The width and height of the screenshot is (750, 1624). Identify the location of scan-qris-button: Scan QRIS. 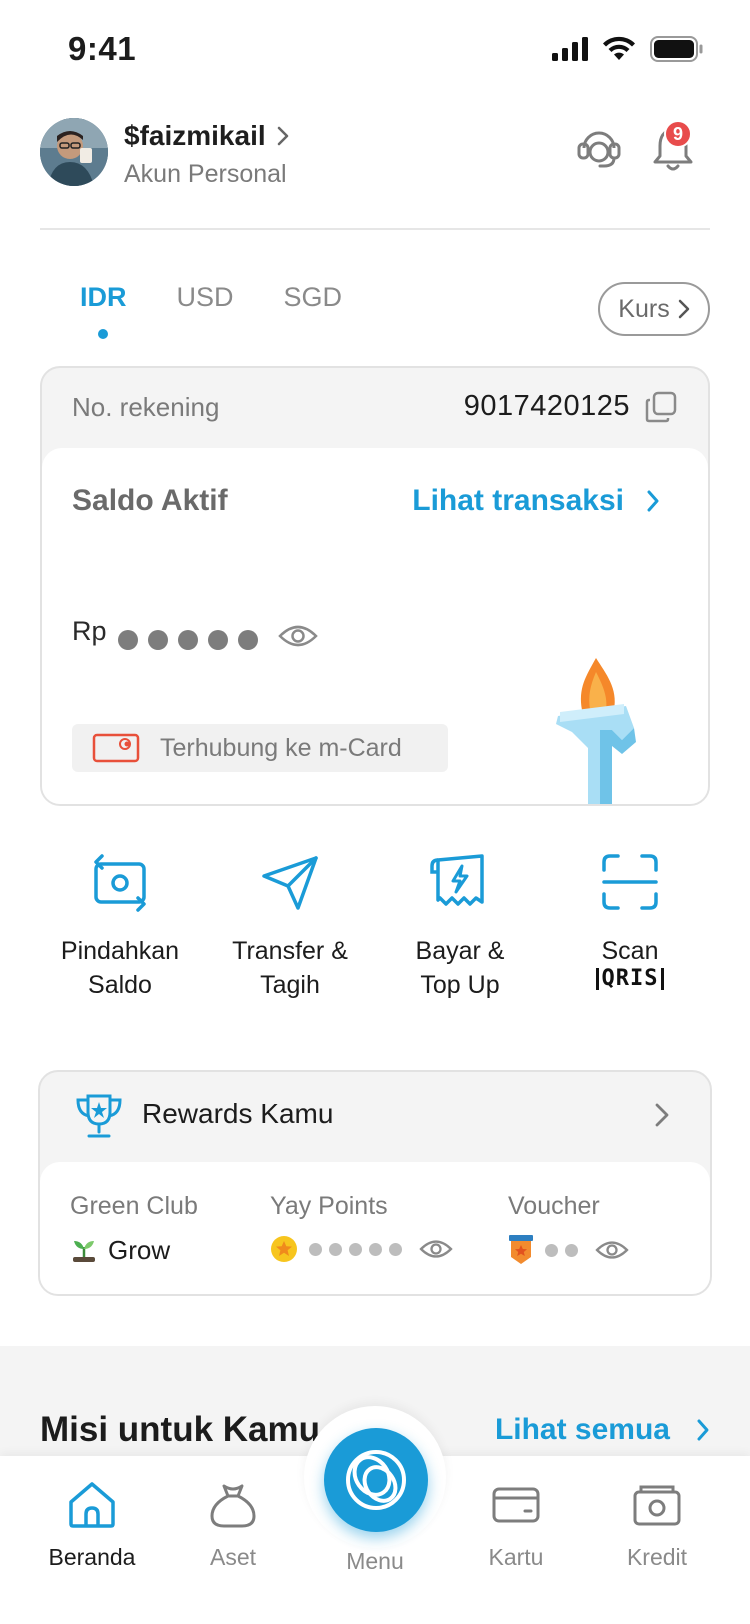
(630, 930).